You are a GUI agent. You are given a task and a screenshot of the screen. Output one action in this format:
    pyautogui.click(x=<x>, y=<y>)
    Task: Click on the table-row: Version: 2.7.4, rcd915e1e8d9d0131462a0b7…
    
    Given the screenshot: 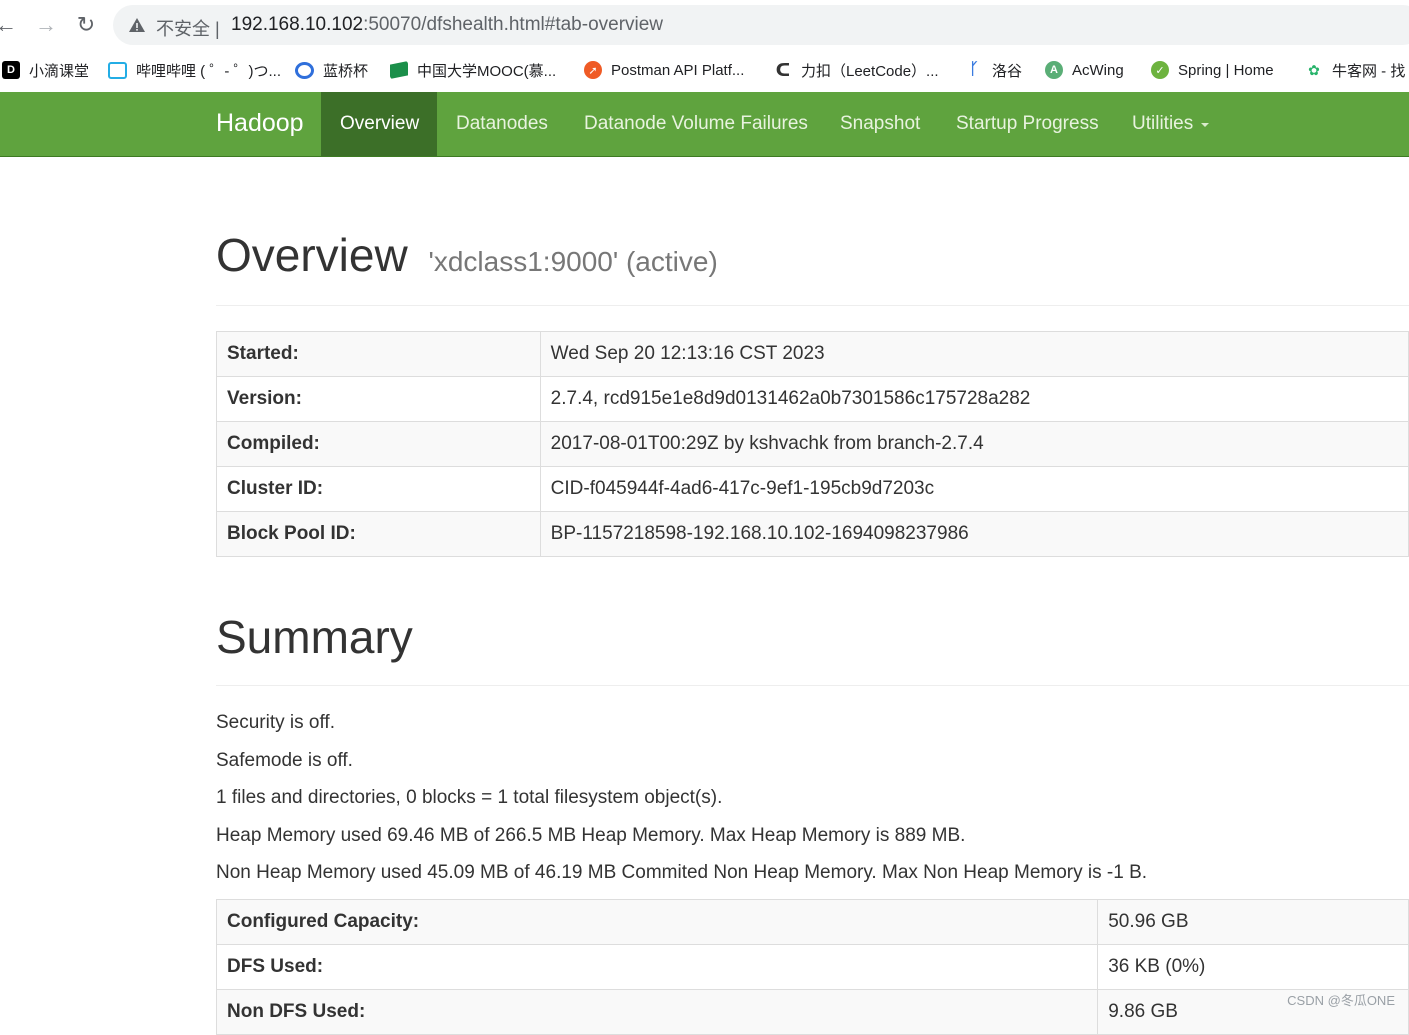 What is the action you would take?
    pyautogui.click(x=812, y=399)
    